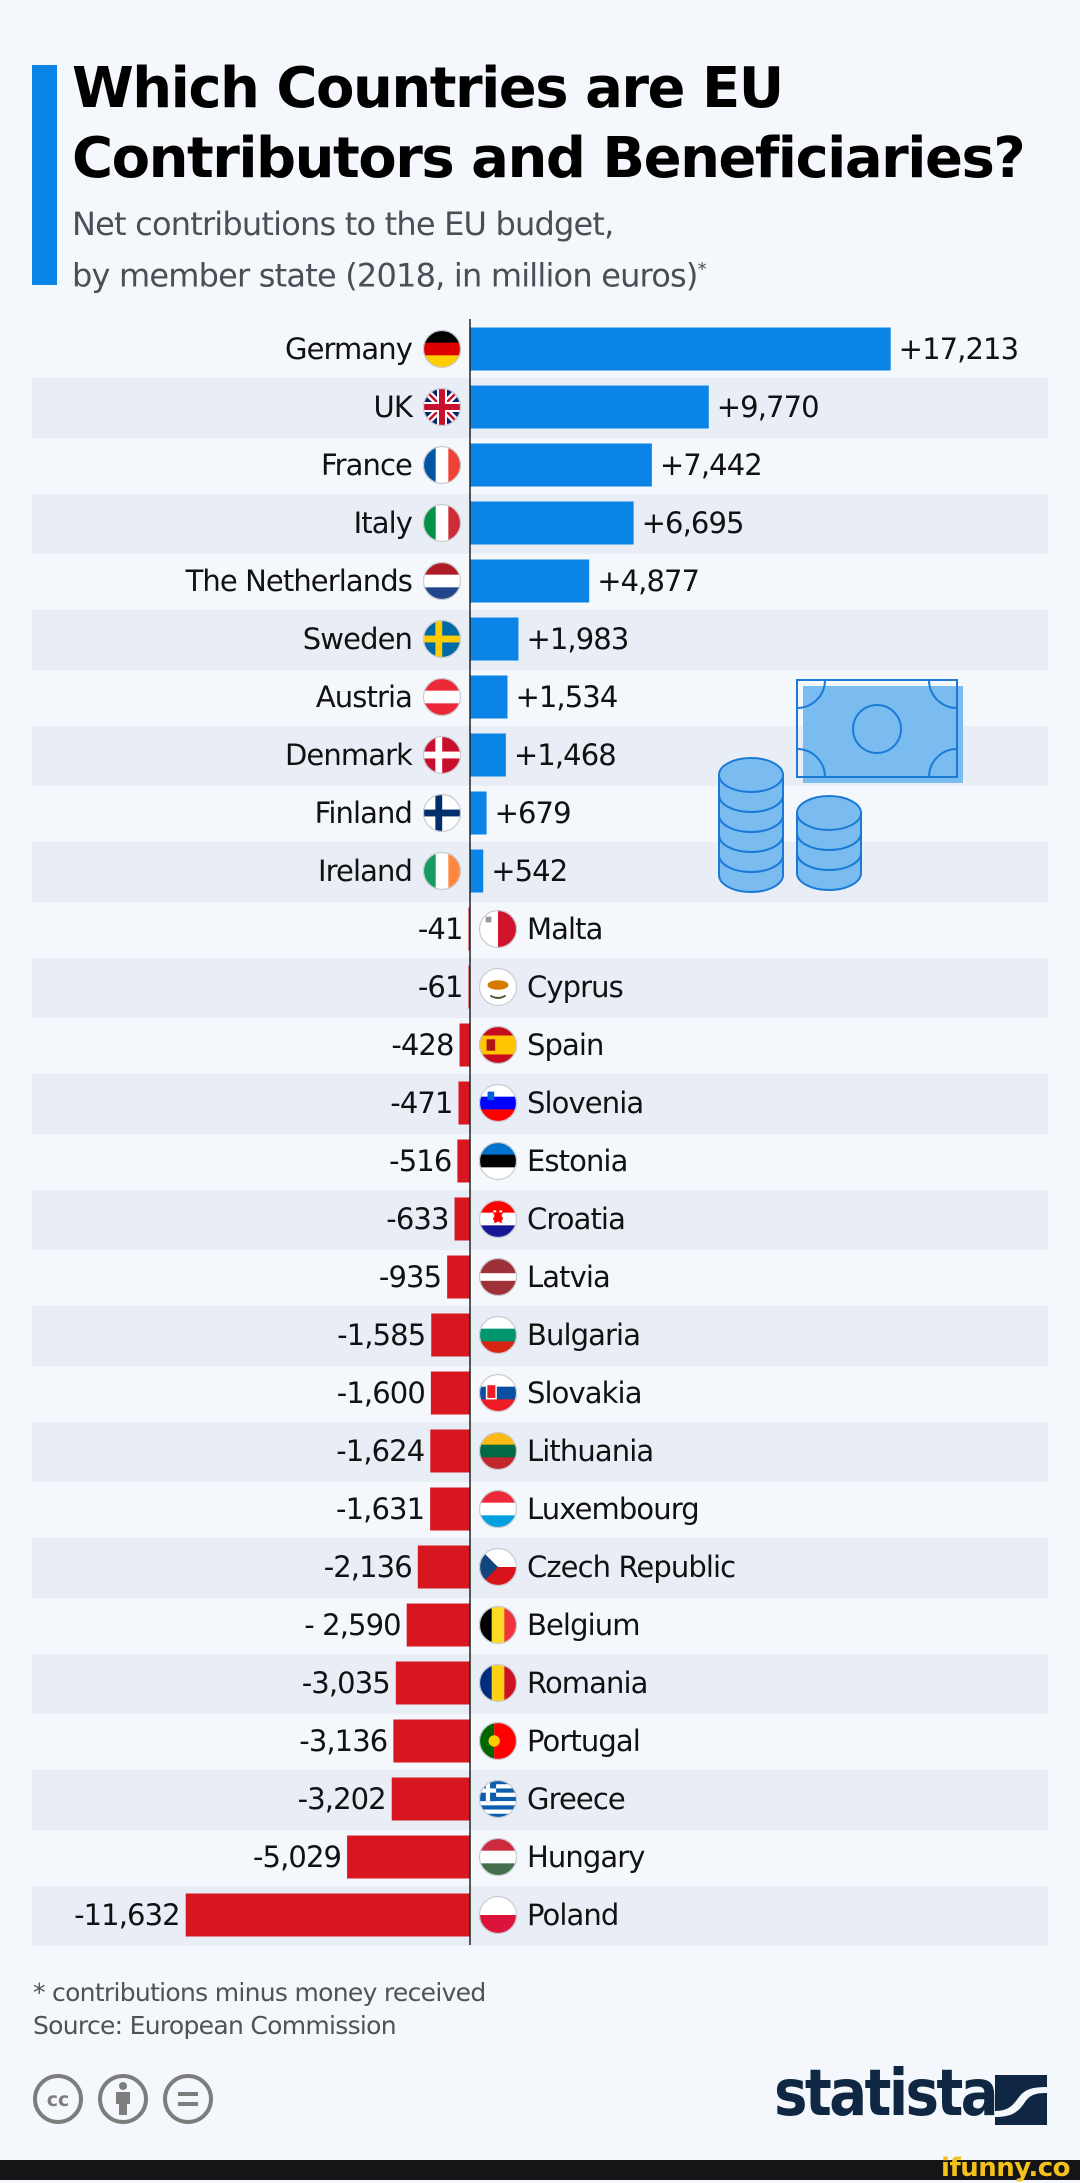 This screenshot has height=2183, width=1080. Describe the element at coordinates (442, 755) in the screenshot. I see `flag-dk-icon` at that location.